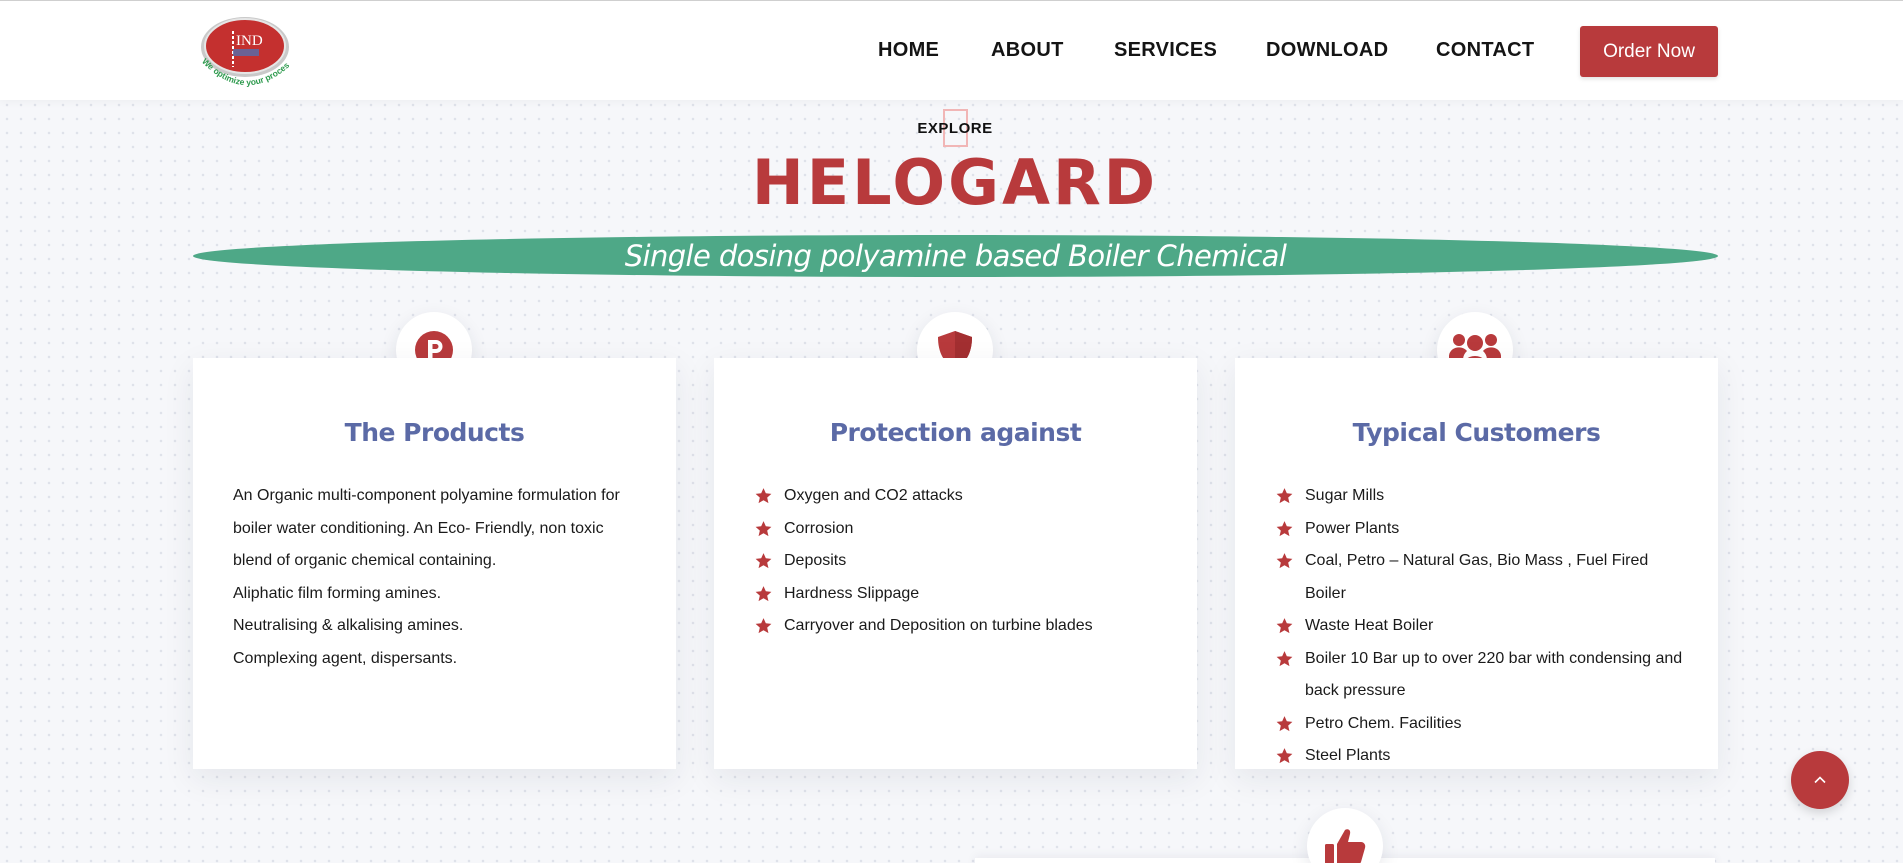 The image size is (1903, 863). What do you see at coordinates (1476, 432) in the screenshot?
I see `card-title: Typical Customers` at bounding box center [1476, 432].